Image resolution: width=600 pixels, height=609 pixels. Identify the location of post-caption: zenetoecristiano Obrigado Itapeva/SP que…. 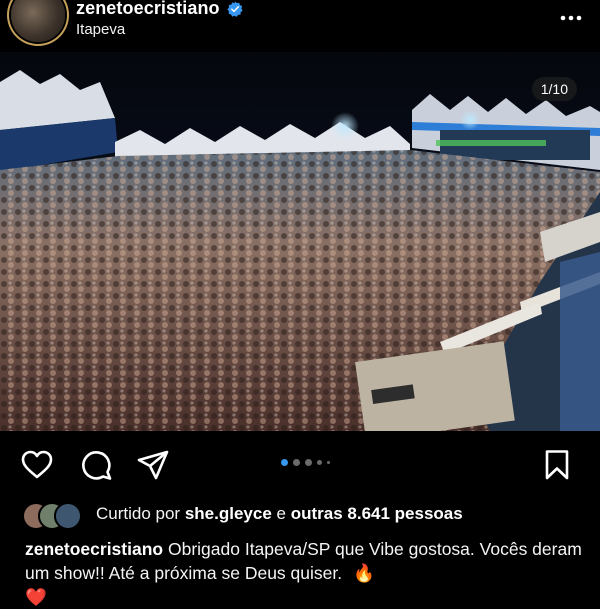
(305, 573).